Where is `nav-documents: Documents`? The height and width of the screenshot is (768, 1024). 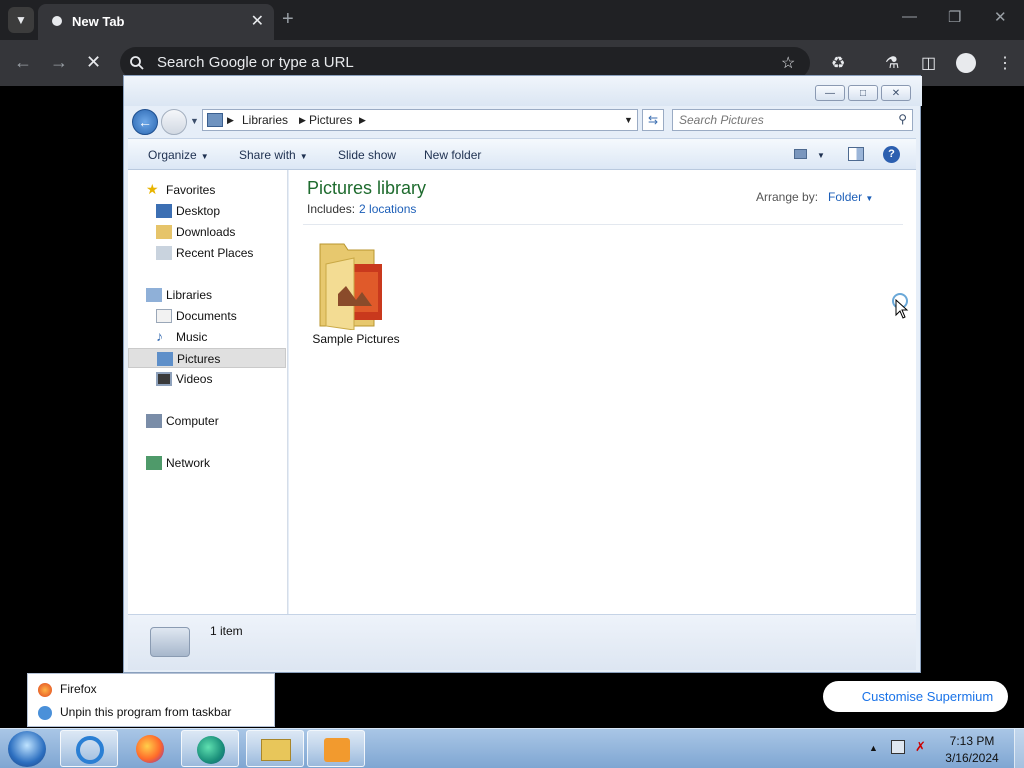 nav-documents: Documents is located at coordinates (207, 316).